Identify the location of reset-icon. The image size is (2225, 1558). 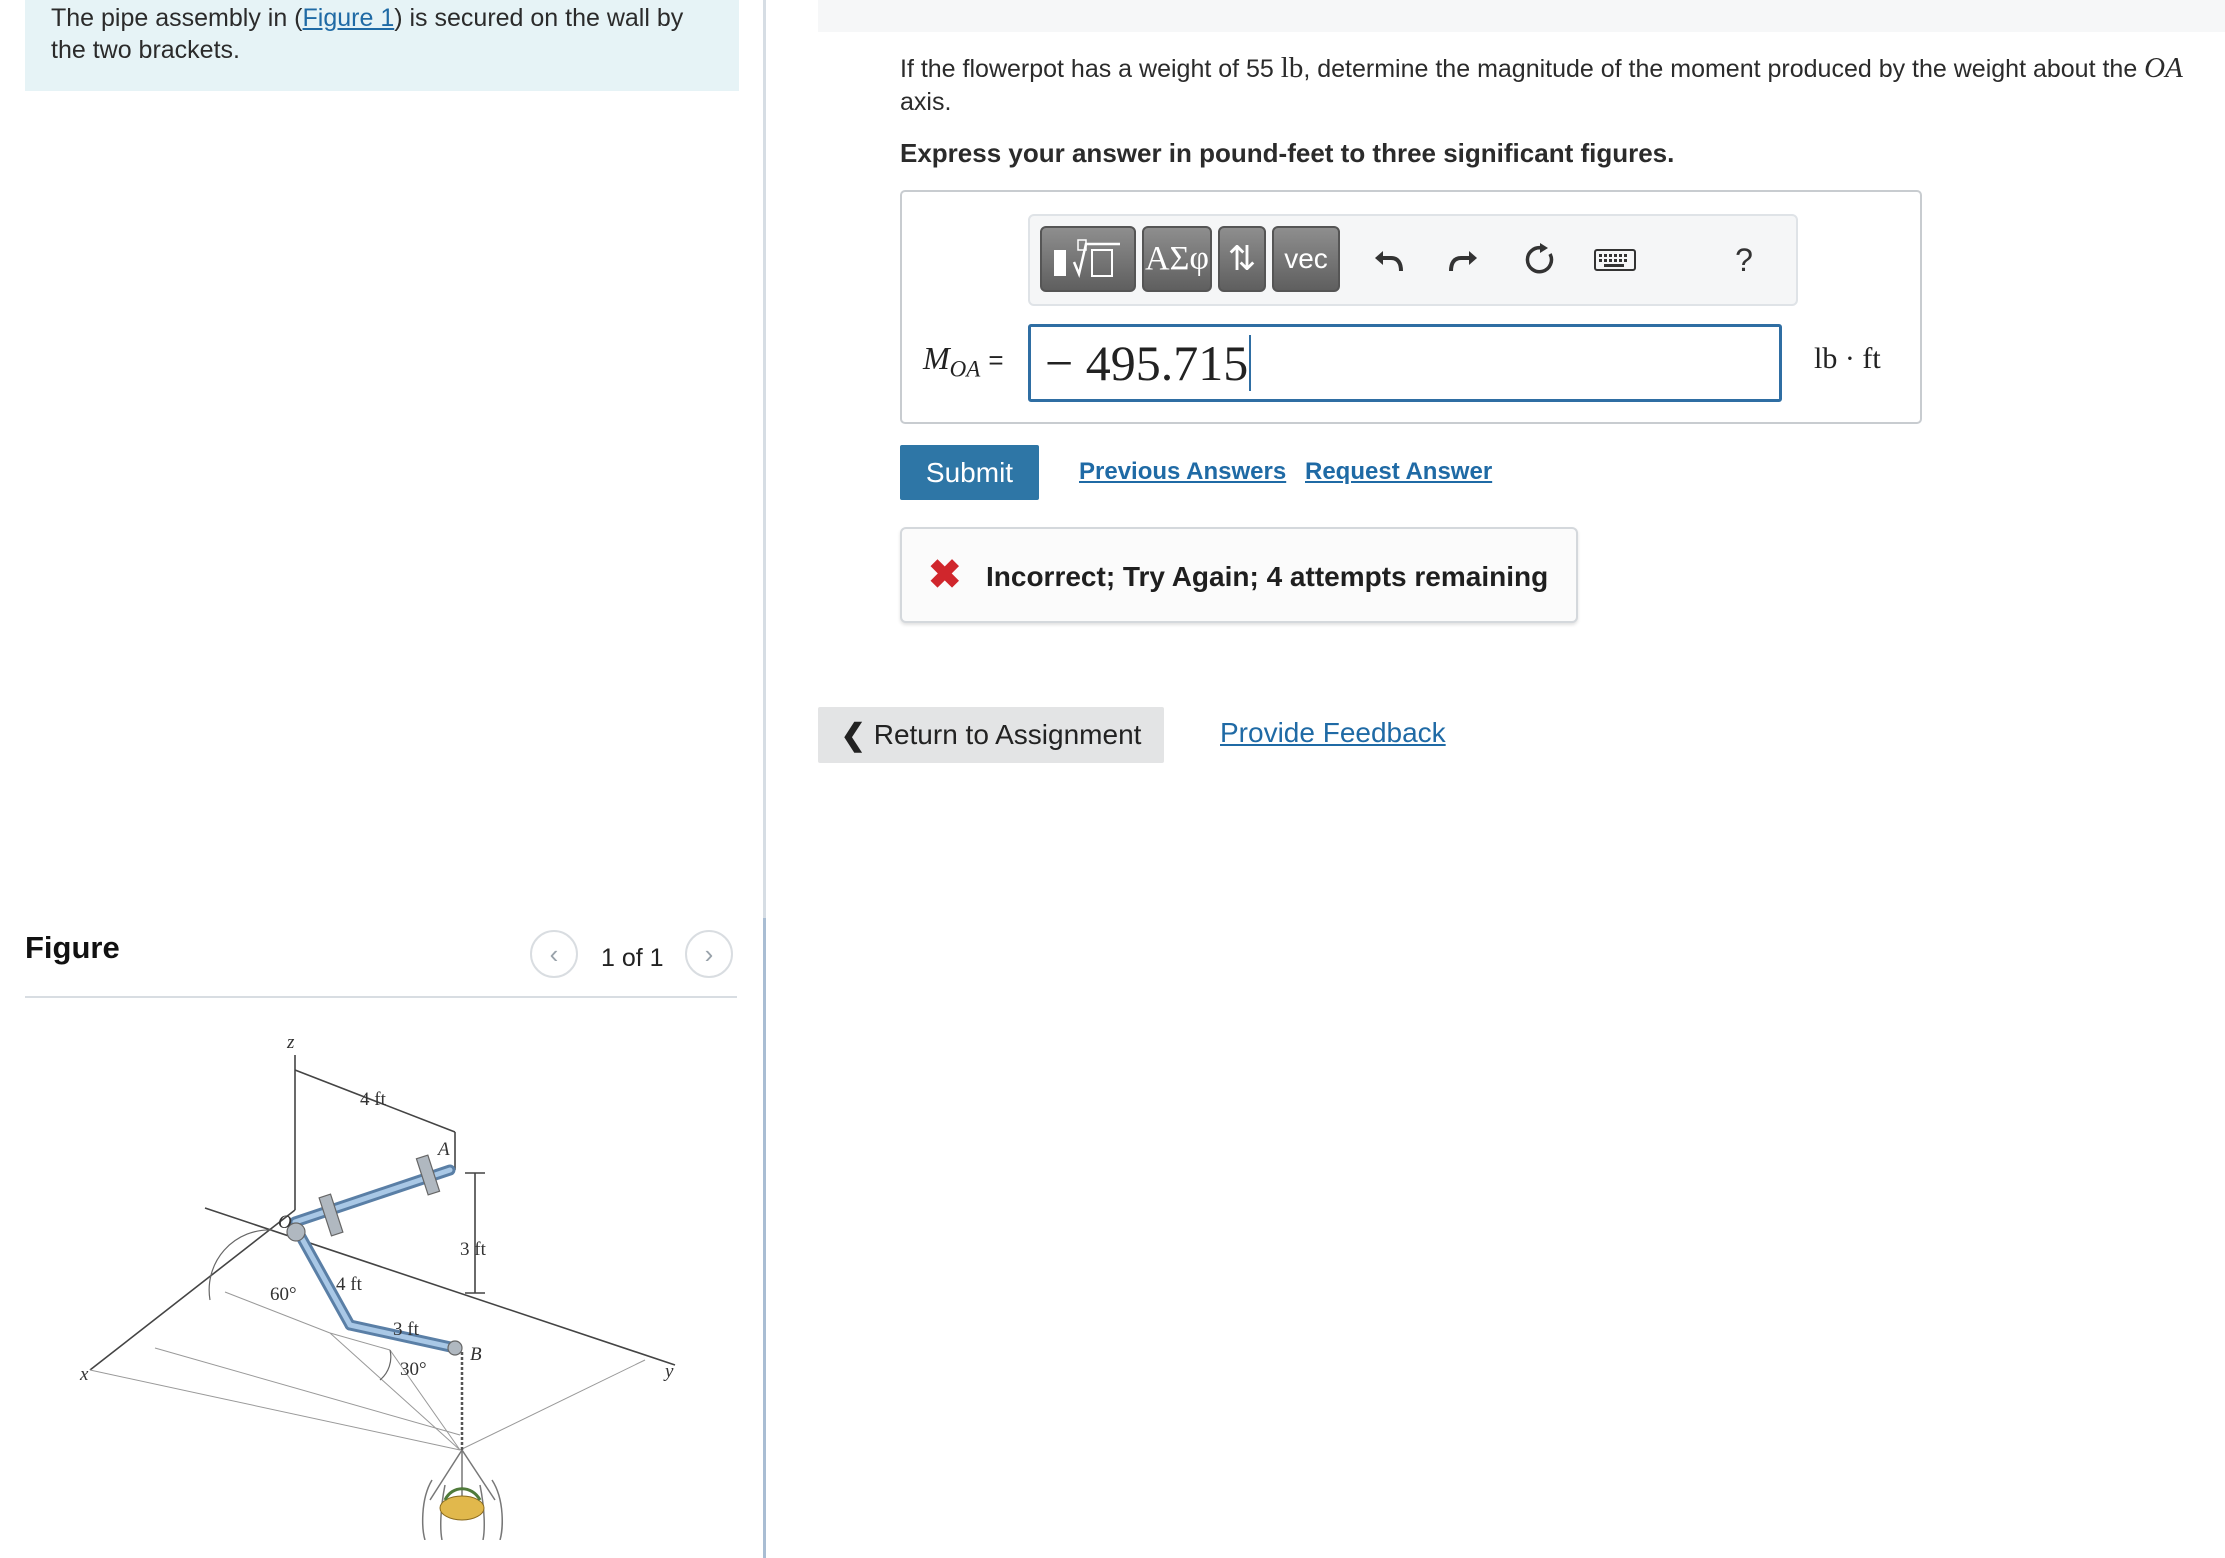
(1539, 258).